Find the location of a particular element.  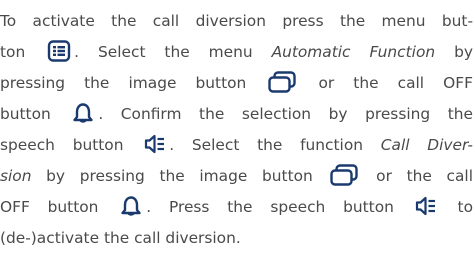

text-segment: or the call is located at coordinates (424, 176).